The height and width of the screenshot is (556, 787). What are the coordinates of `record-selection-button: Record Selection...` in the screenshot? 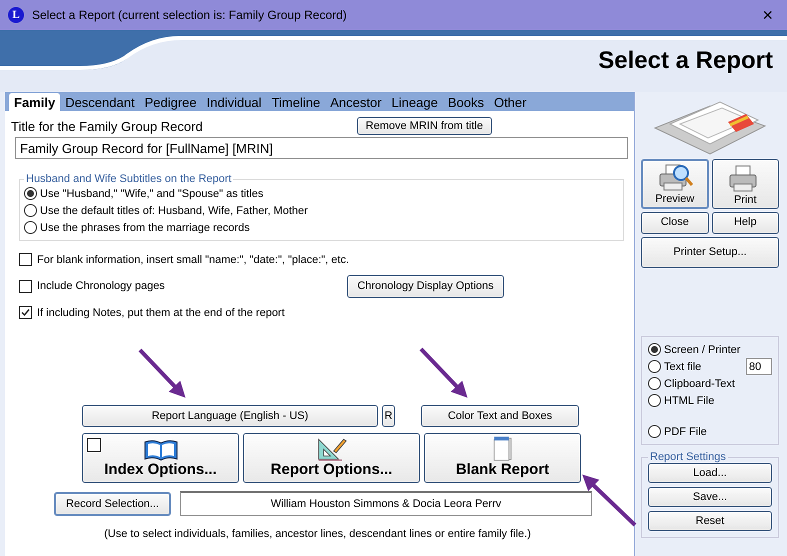 It's located at (112, 504).